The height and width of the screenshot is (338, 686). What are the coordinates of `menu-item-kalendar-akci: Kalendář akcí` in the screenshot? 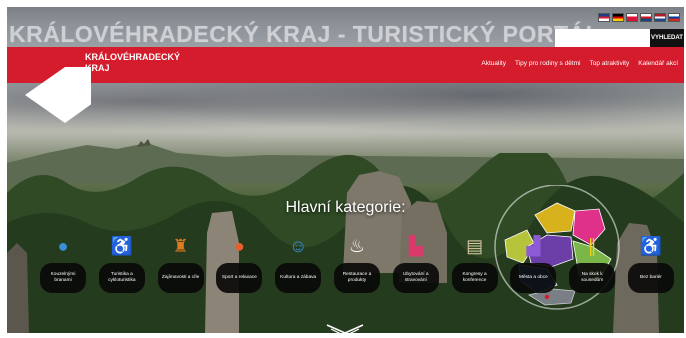 It's located at (658, 63).